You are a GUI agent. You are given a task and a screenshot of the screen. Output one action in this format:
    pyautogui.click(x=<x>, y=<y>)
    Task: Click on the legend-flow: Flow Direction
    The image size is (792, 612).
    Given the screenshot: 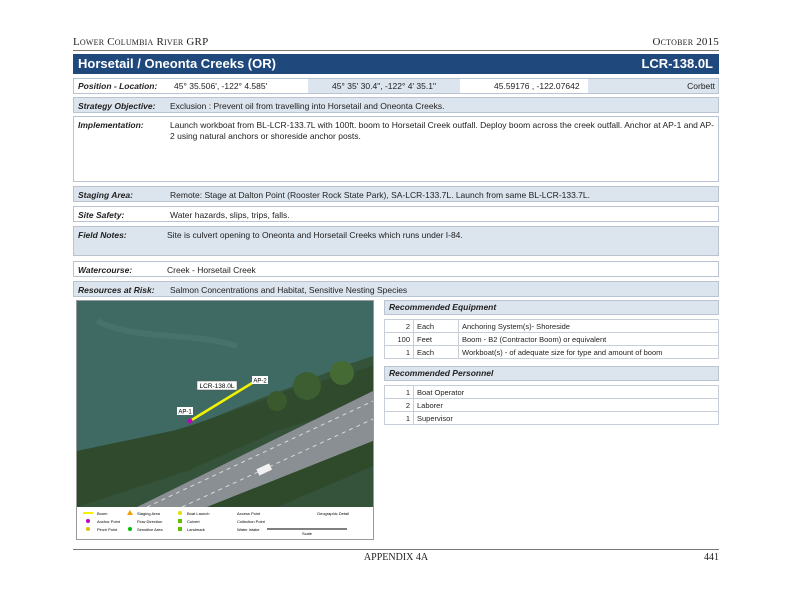 What is the action you would take?
    pyautogui.click(x=149, y=521)
    